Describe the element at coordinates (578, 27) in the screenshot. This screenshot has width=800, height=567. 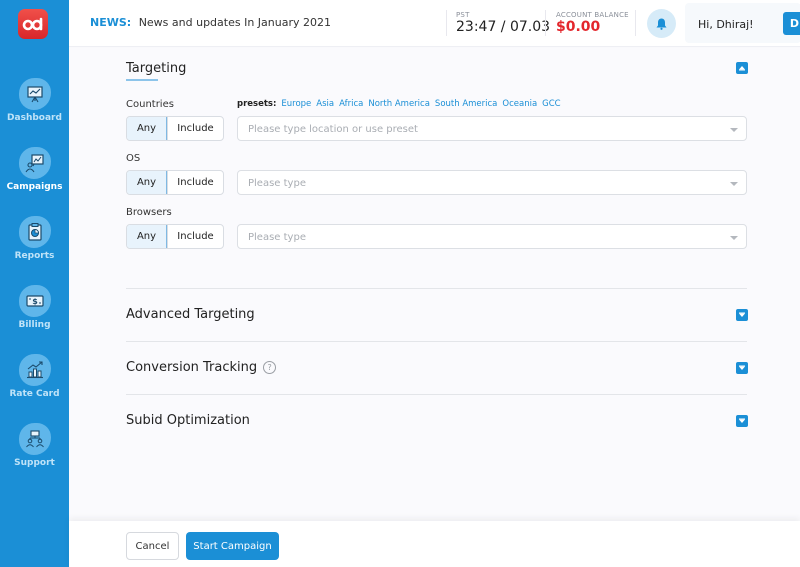
I see `balance-value: $0.00` at that location.